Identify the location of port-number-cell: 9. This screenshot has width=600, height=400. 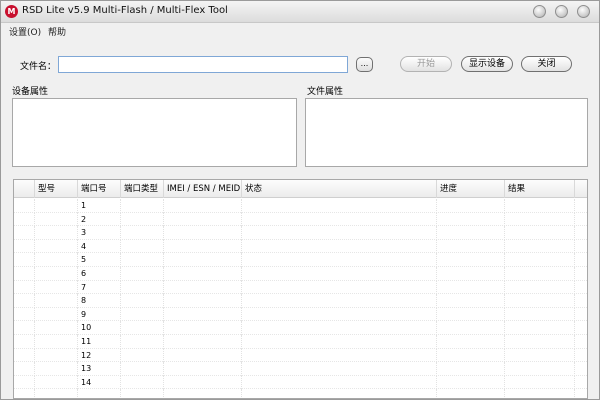
(99, 314).